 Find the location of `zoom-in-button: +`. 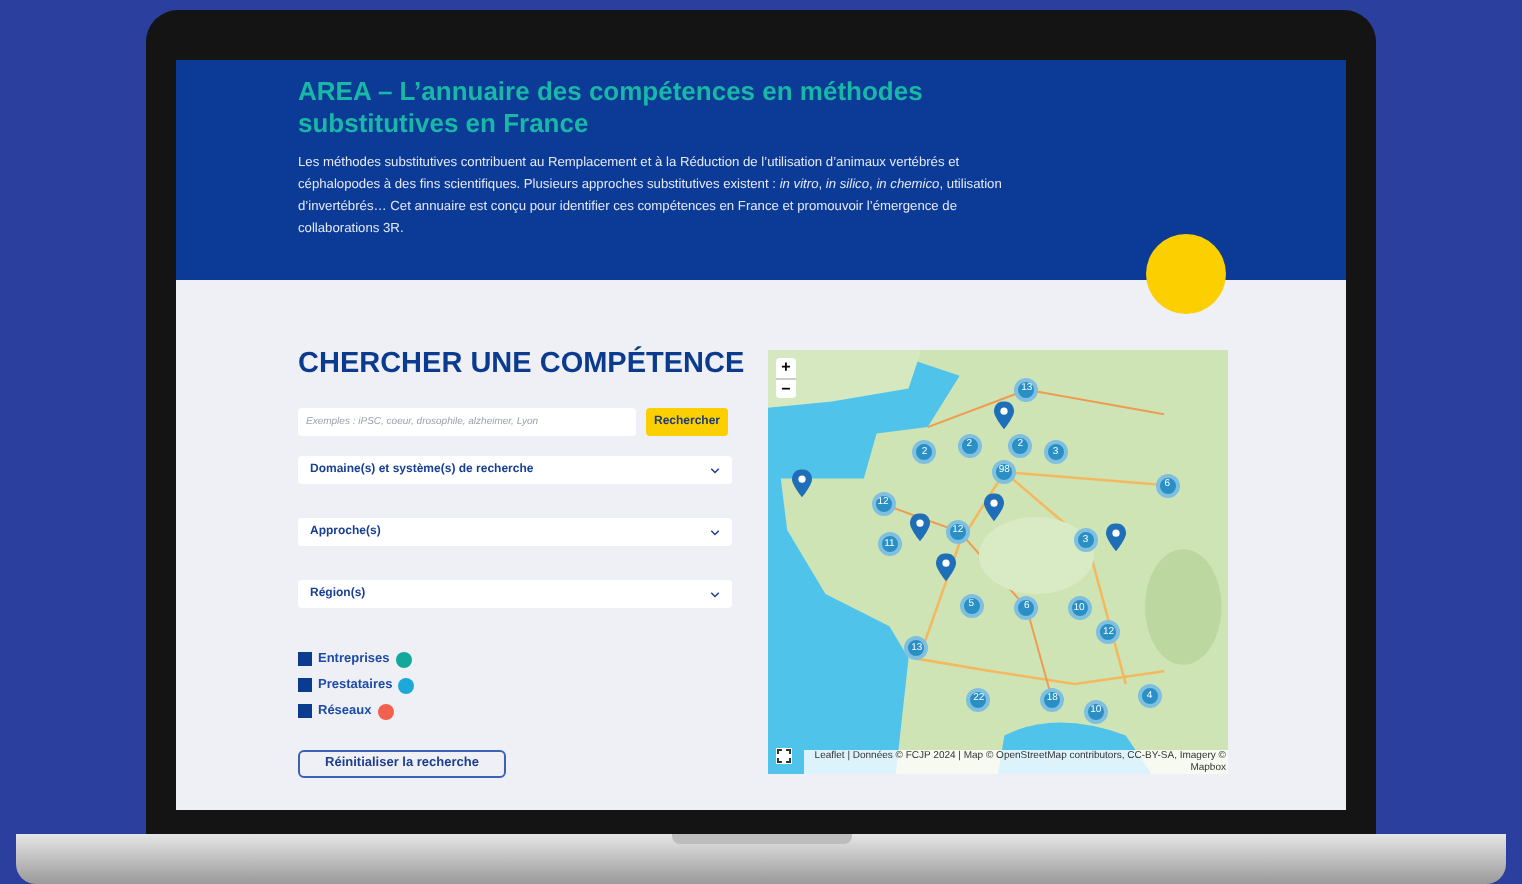

zoom-in-button: + is located at coordinates (786, 368).